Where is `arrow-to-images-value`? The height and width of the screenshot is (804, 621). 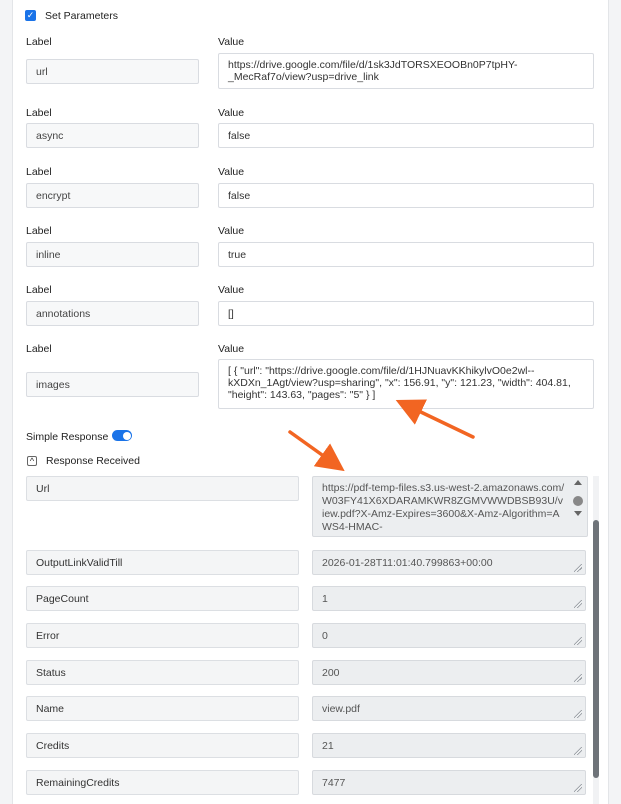 arrow-to-images-value is located at coordinates (435, 419).